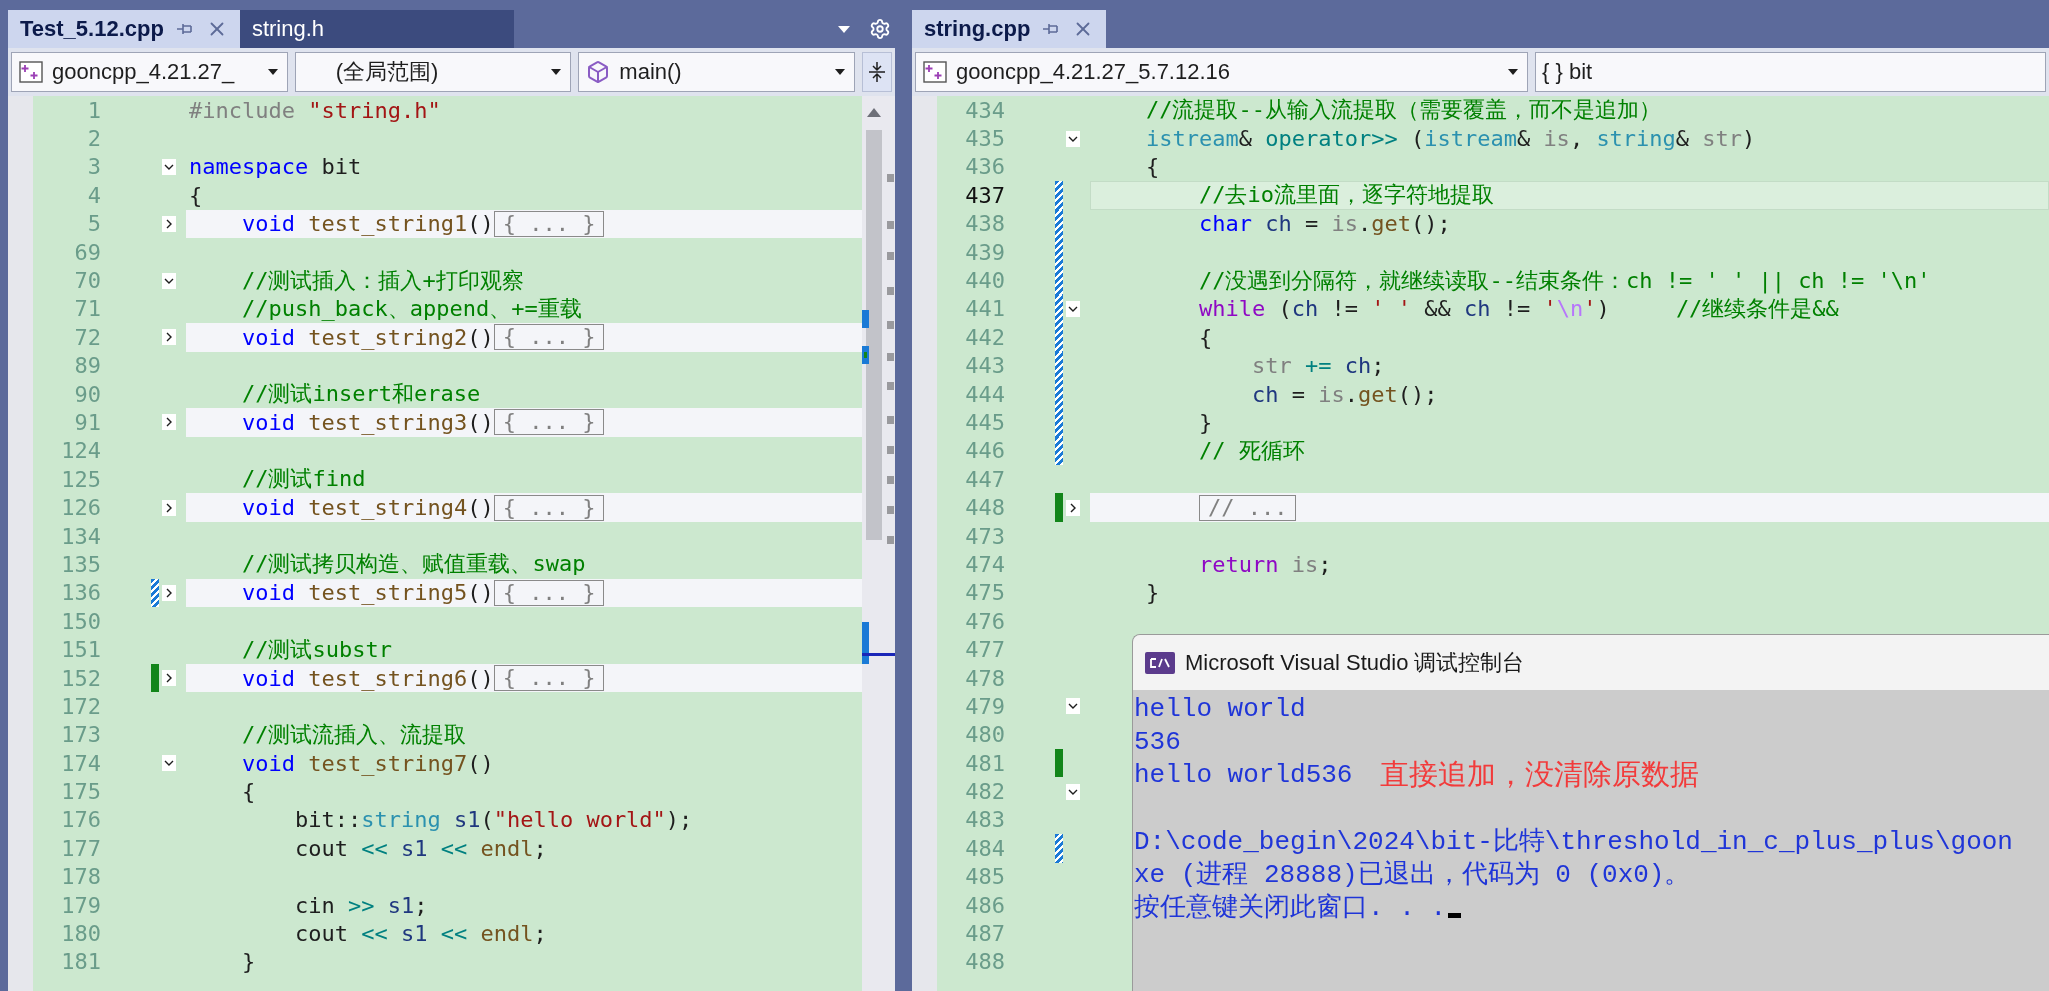 Image resolution: width=2049 pixels, height=991 pixels. Describe the element at coordinates (80, 763) in the screenshot. I see `line-number: 174` at that location.